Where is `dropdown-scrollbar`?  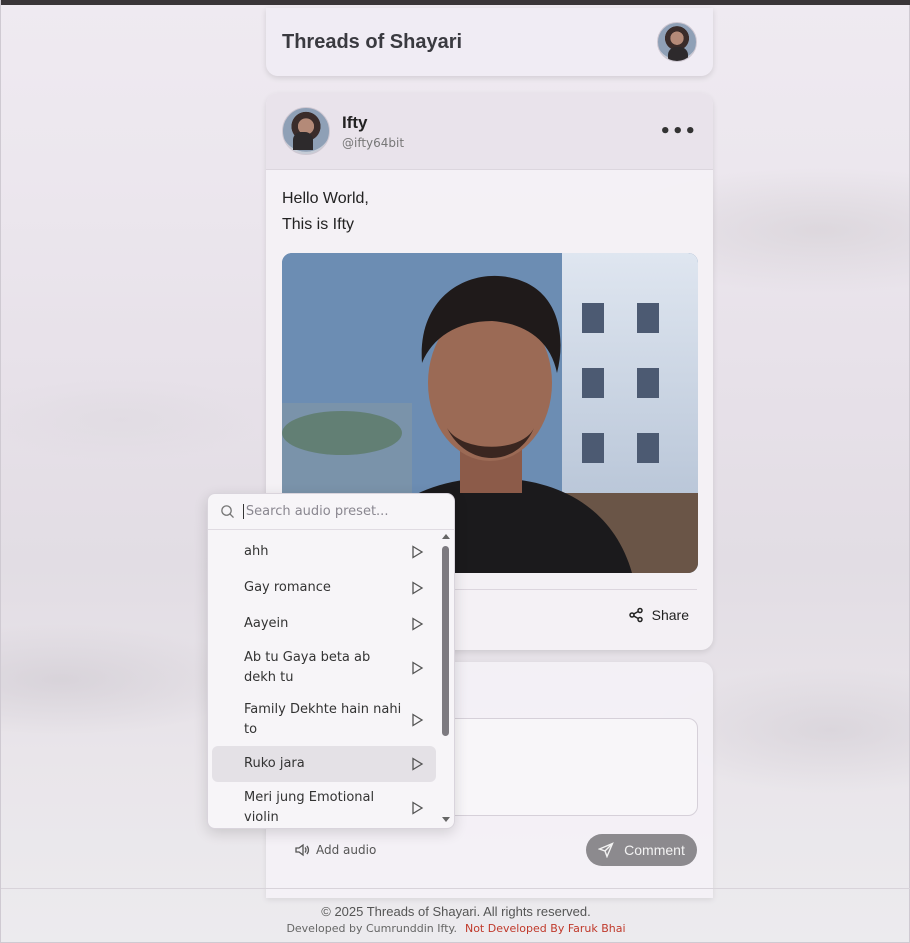
dropdown-scrollbar is located at coordinates (446, 678).